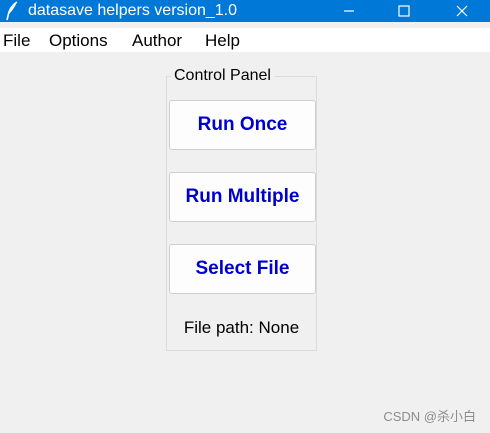  I want to click on menu-help: Help, so click(222, 40).